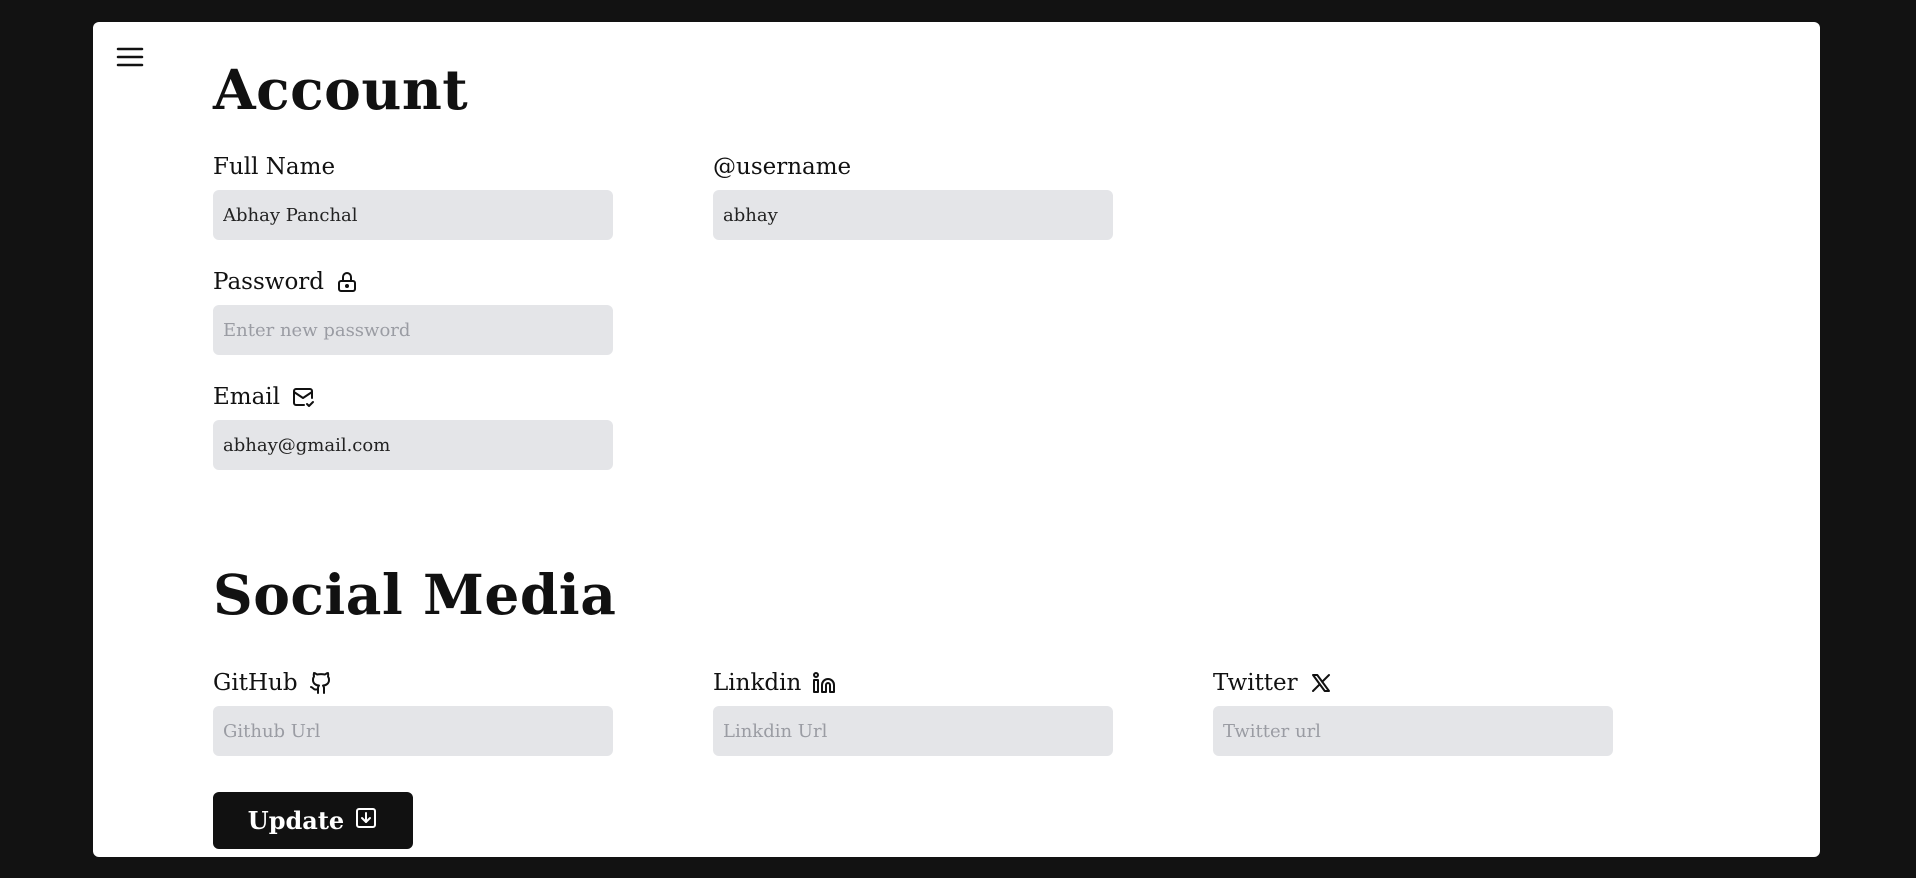 The width and height of the screenshot is (1916, 878). What do you see at coordinates (413, 330) in the screenshot?
I see `password-input` at bounding box center [413, 330].